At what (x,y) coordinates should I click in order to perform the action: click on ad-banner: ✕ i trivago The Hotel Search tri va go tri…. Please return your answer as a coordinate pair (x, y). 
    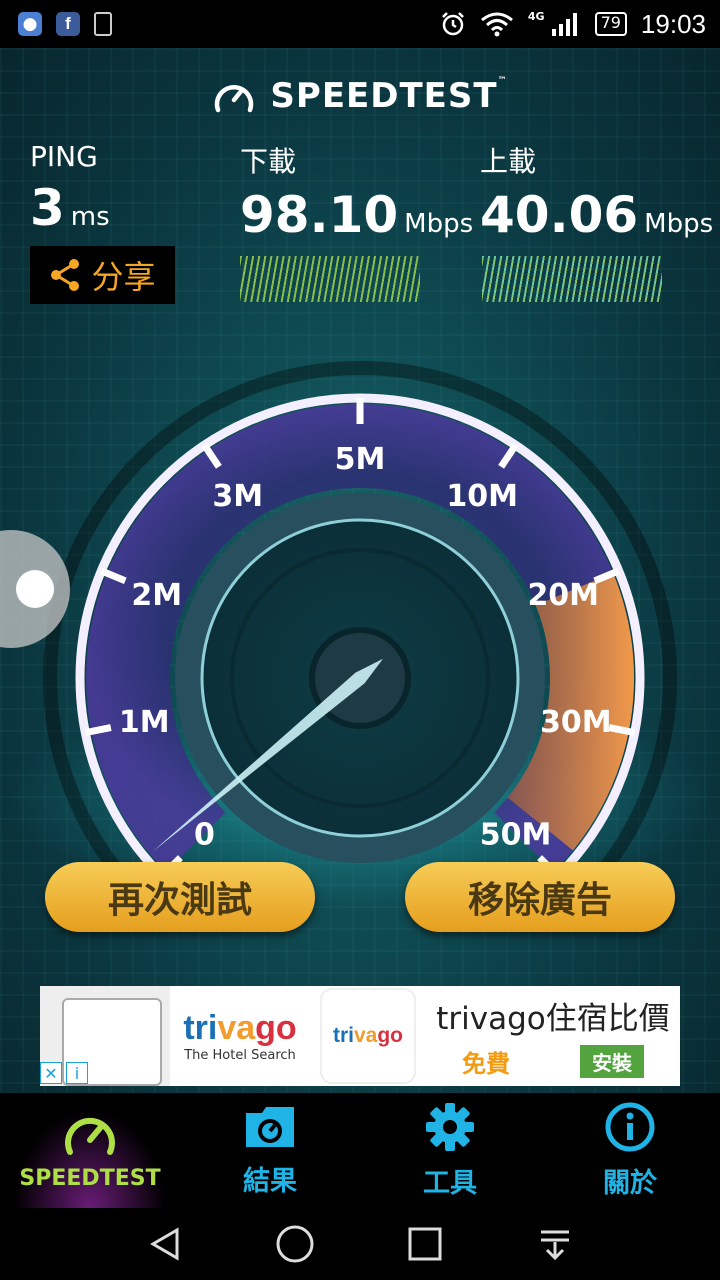
    Looking at the image, I should click on (360, 1036).